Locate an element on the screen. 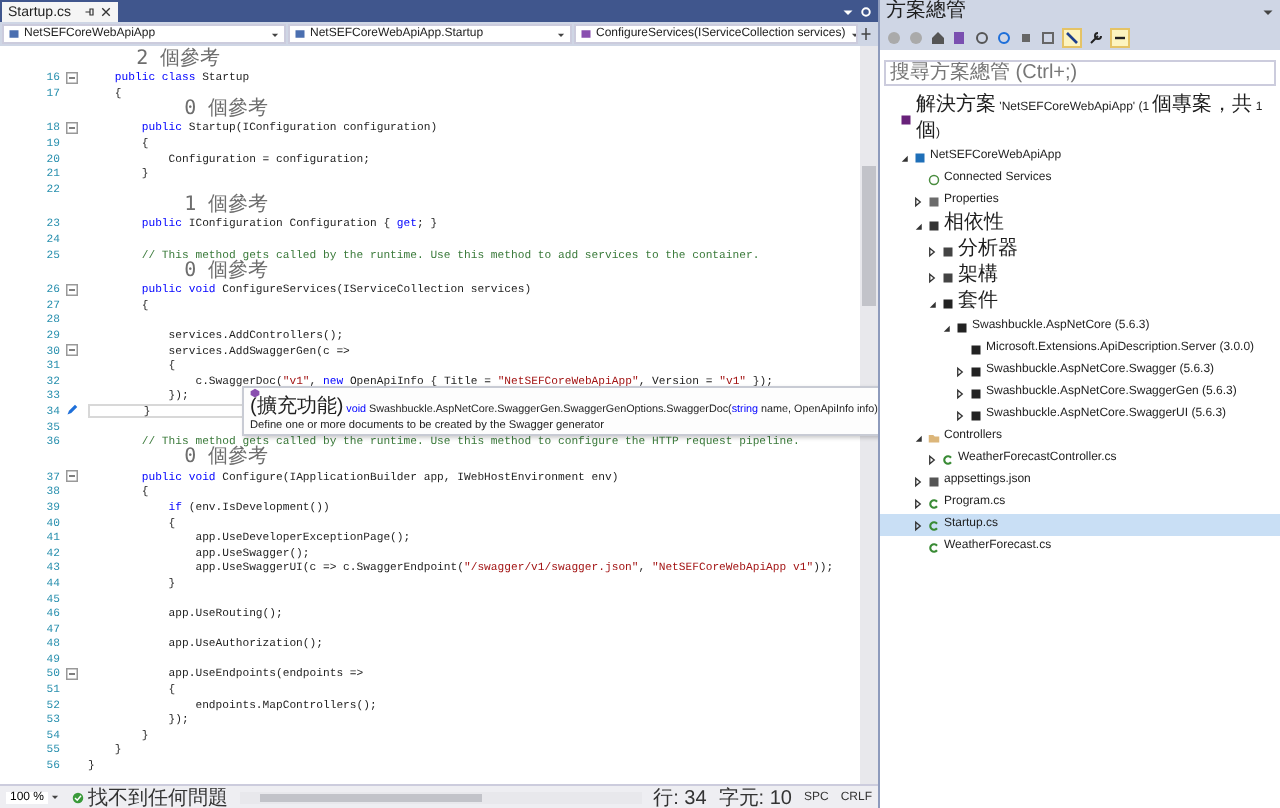 The image size is (1280, 808). tree-item: 架構 is located at coordinates (1080, 277).